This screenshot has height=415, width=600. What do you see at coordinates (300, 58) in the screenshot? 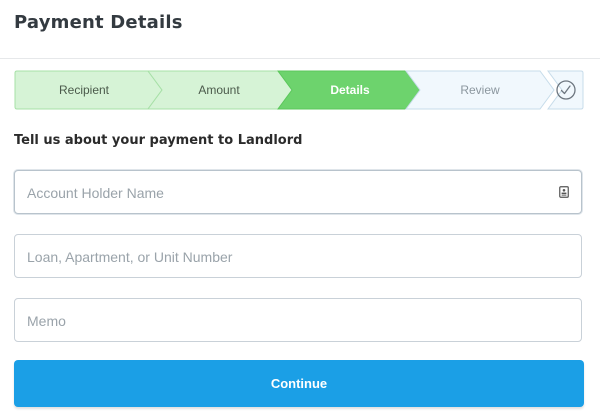
I see `header-divider` at bounding box center [300, 58].